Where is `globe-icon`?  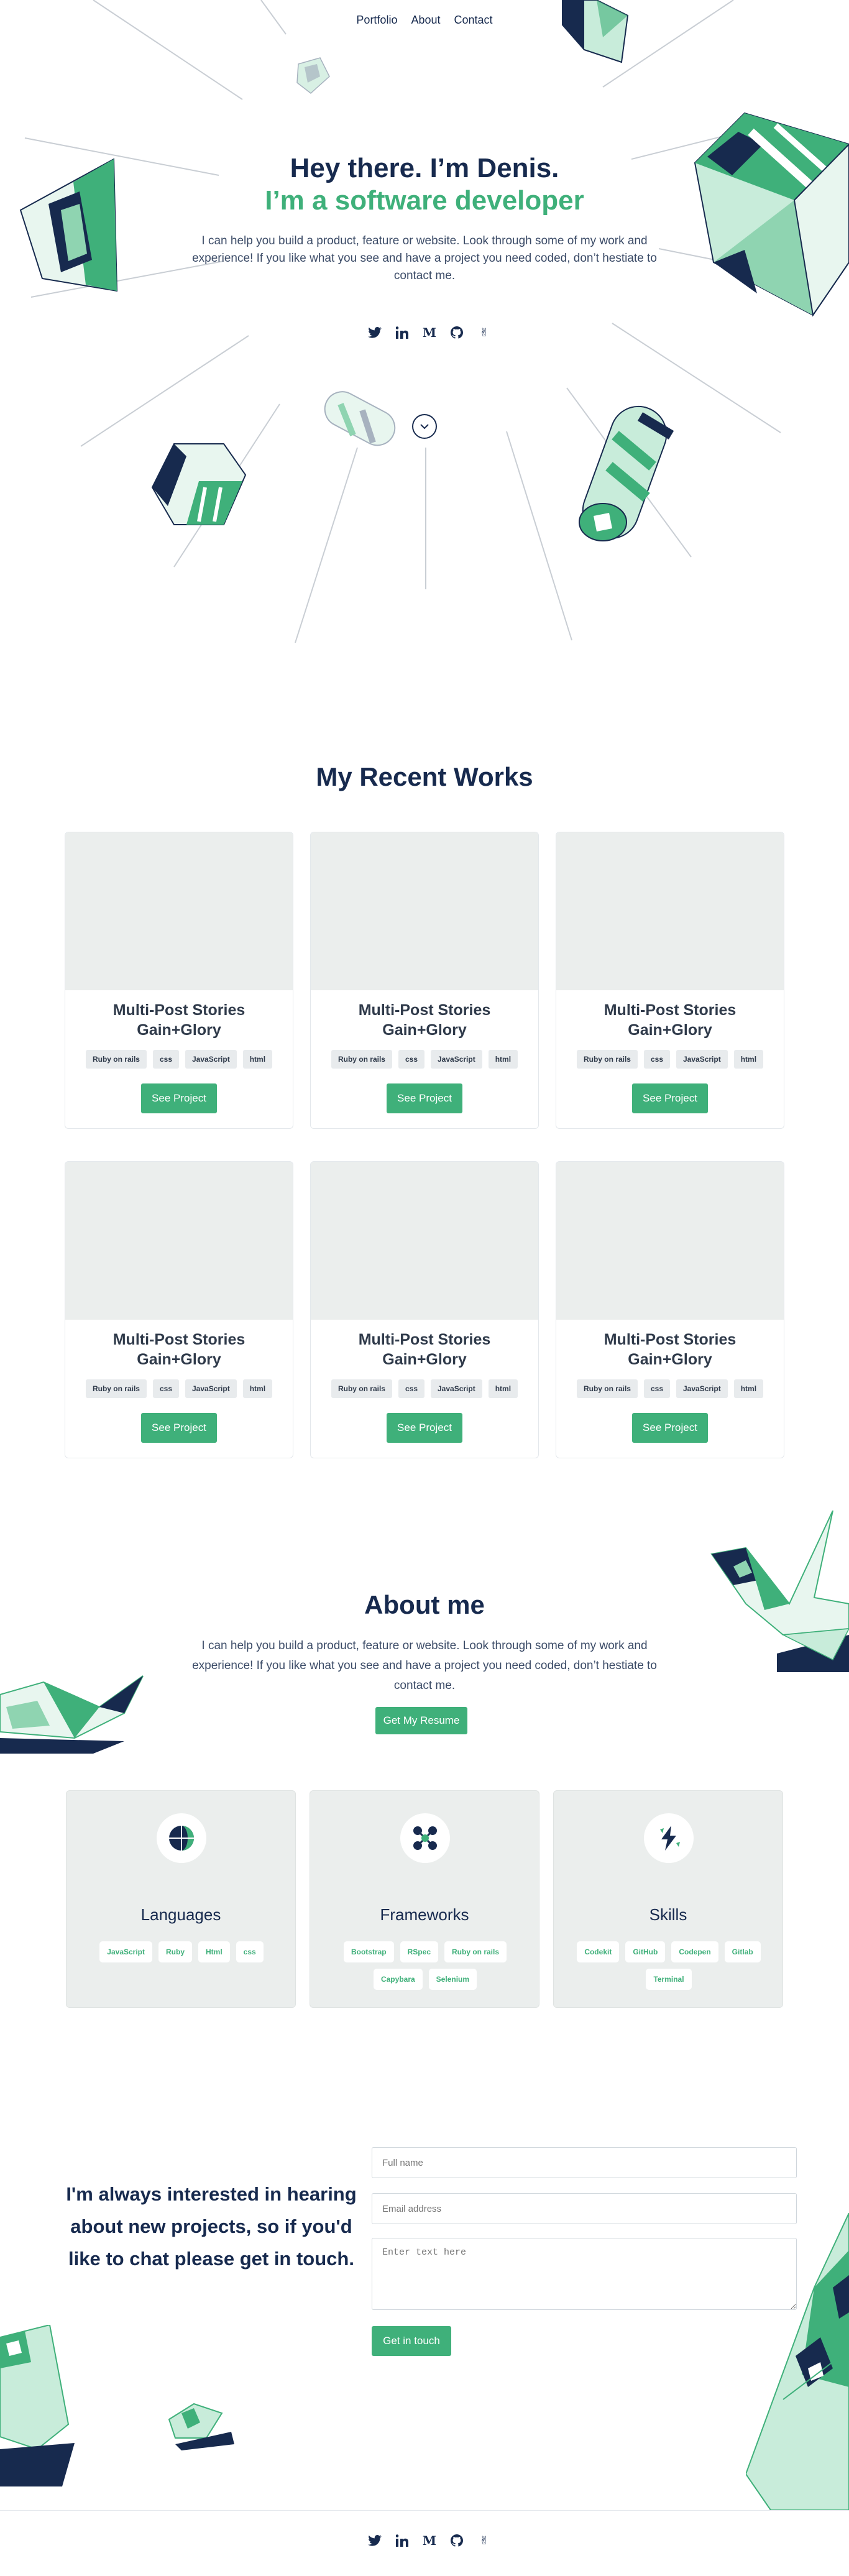 globe-icon is located at coordinates (181, 1838).